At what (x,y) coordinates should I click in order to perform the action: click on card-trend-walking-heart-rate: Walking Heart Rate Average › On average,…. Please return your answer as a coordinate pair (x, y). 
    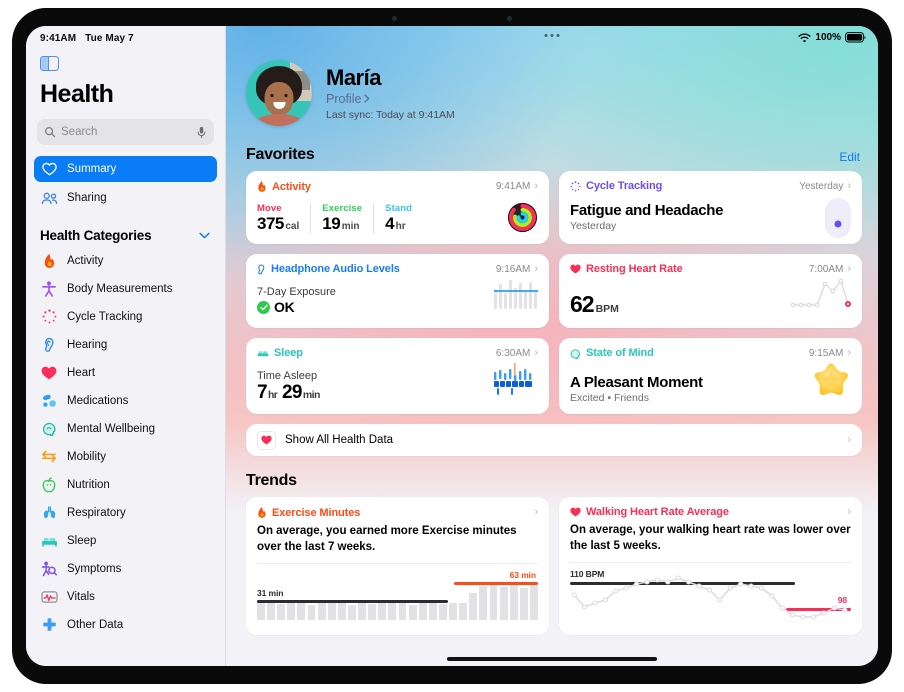
    Looking at the image, I should click on (710, 566).